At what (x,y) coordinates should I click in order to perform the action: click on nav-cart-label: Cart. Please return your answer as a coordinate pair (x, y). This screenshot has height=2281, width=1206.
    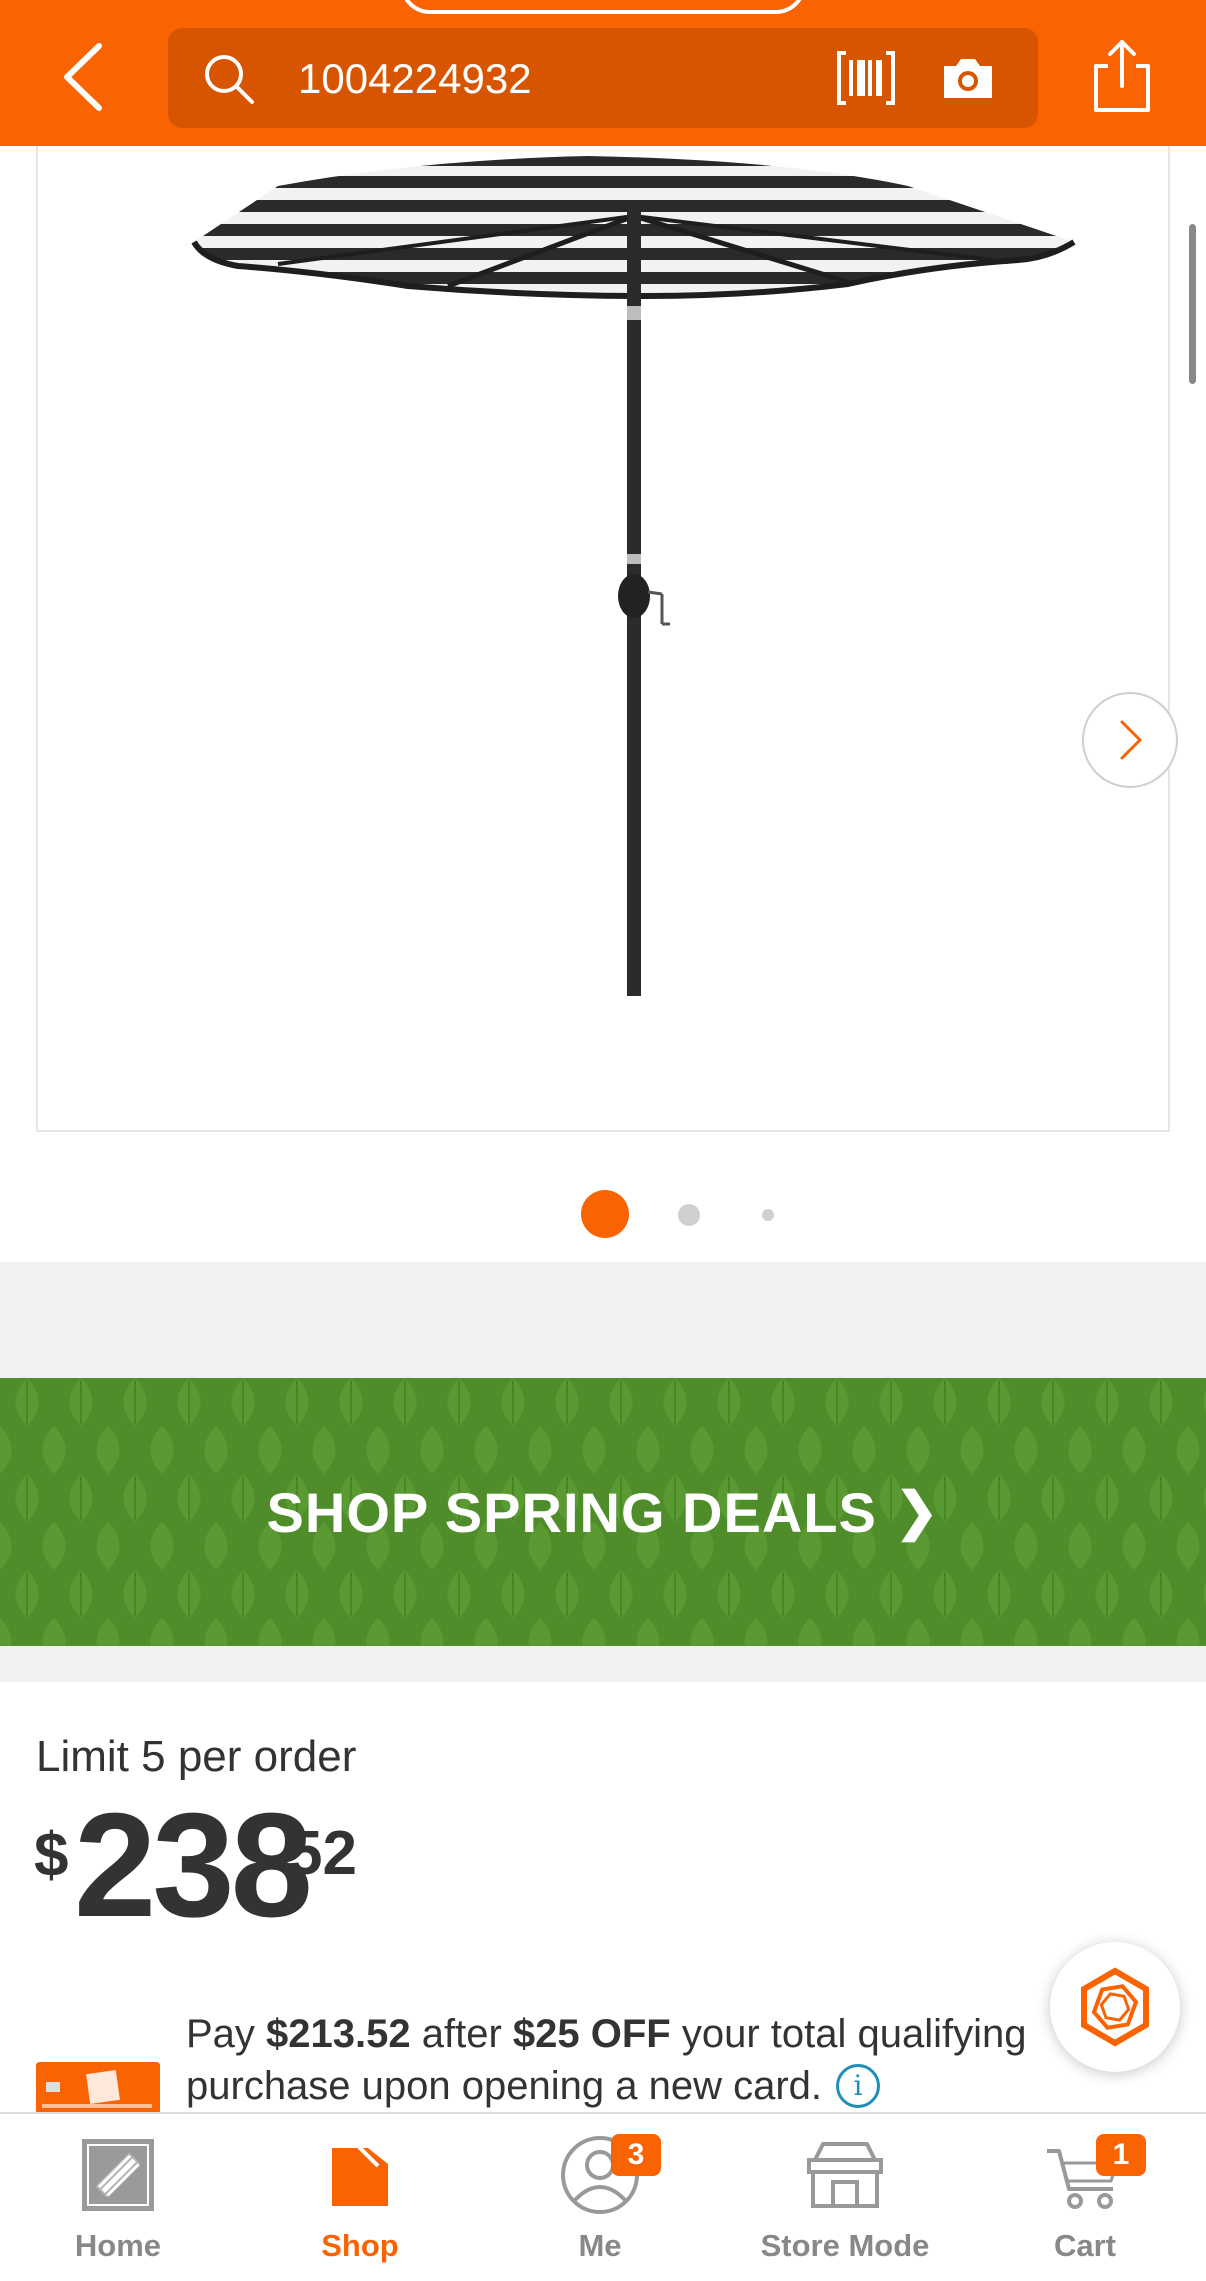
    Looking at the image, I should click on (1084, 2245).